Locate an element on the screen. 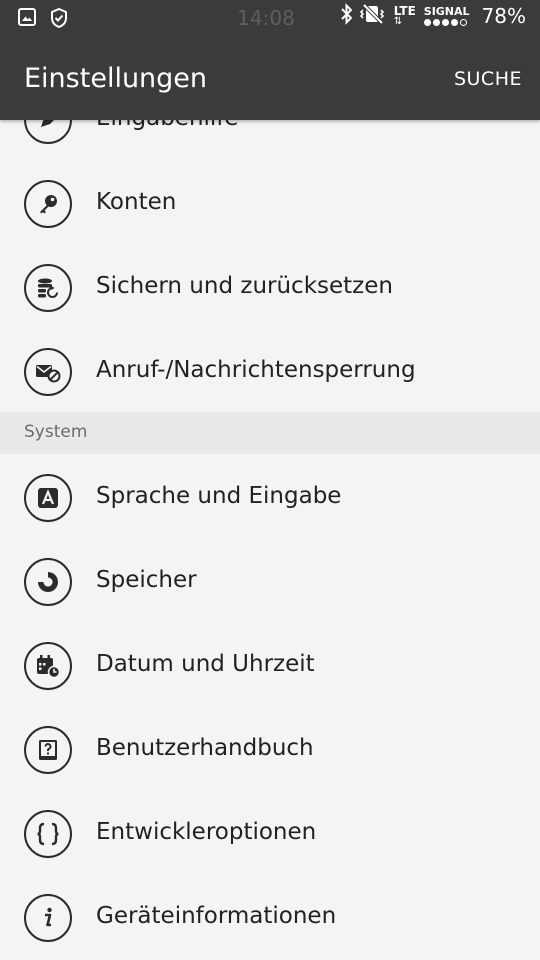  accessibility-icon is located at coordinates (48, 132).